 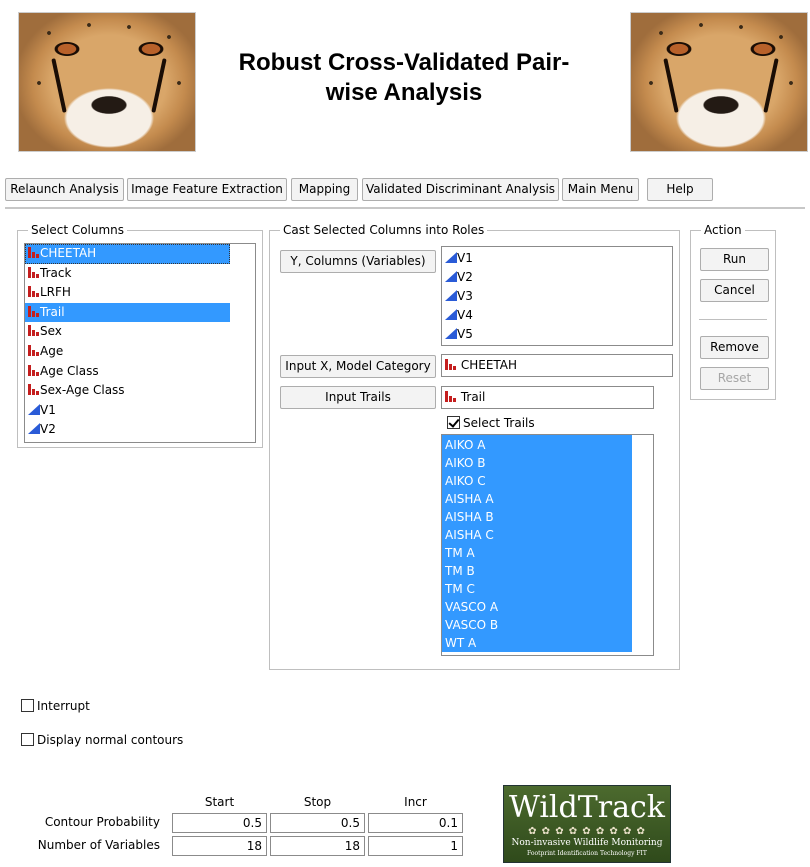 What do you see at coordinates (537, 463) in the screenshot?
I see `trail-item-aiko-b: AIKO B` at bounding box center [537, 463].